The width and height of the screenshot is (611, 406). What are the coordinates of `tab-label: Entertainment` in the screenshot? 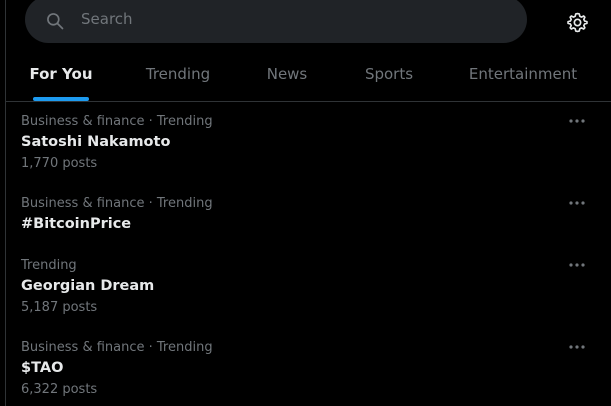 It's located at (523, 74).